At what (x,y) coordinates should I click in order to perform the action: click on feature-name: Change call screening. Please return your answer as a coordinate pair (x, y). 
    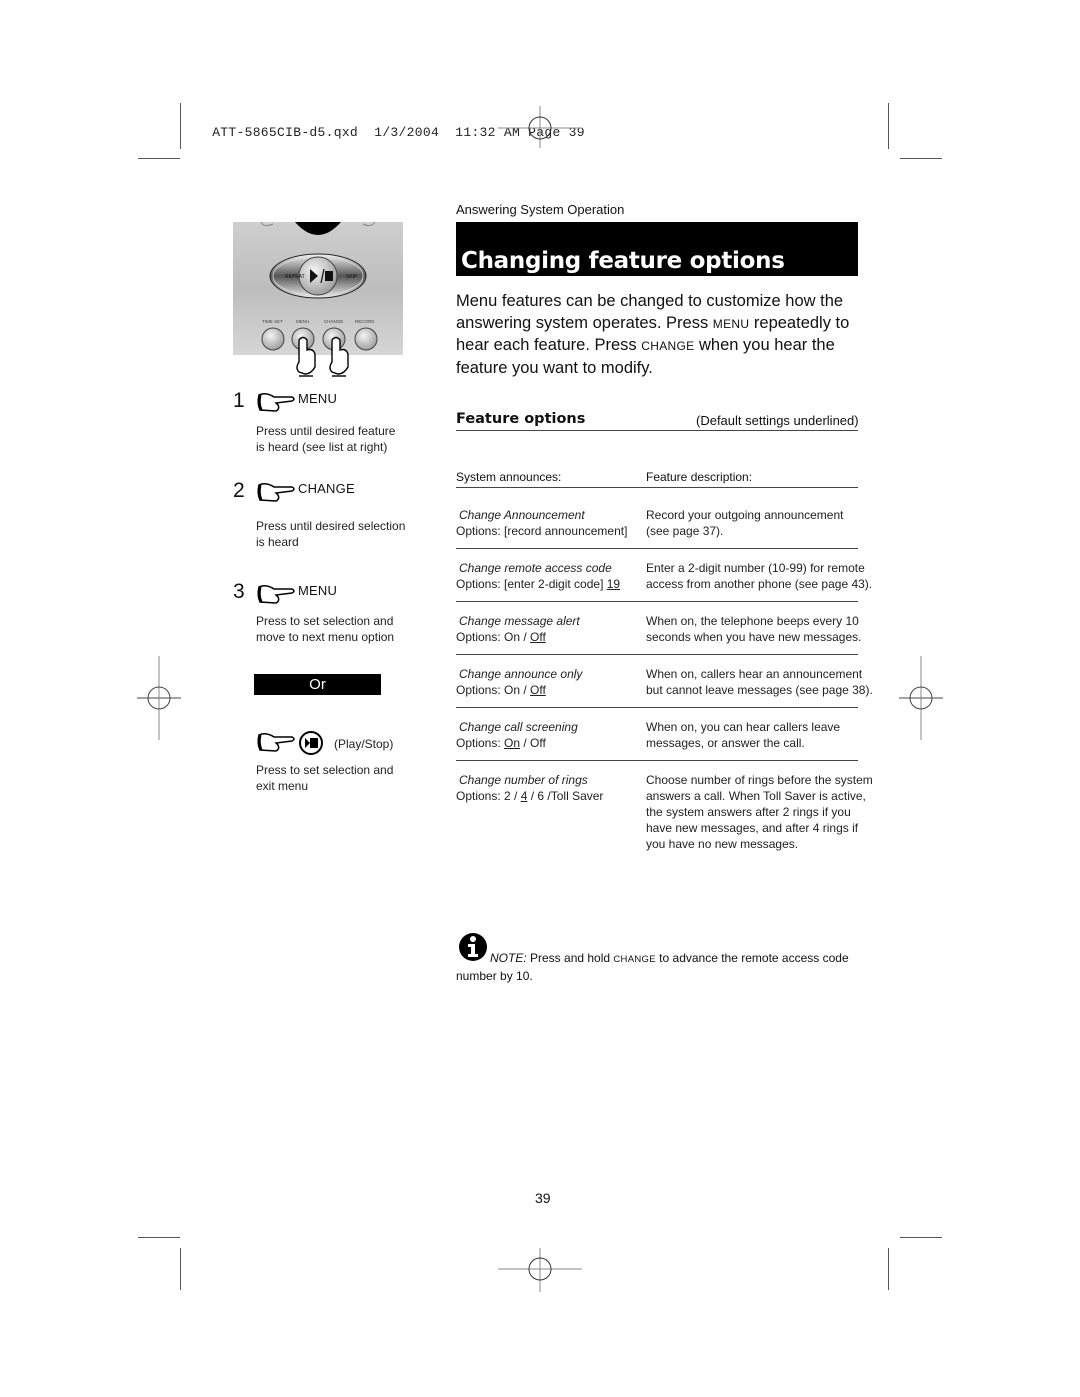
    Looking at the image, I should click on (518, 727).